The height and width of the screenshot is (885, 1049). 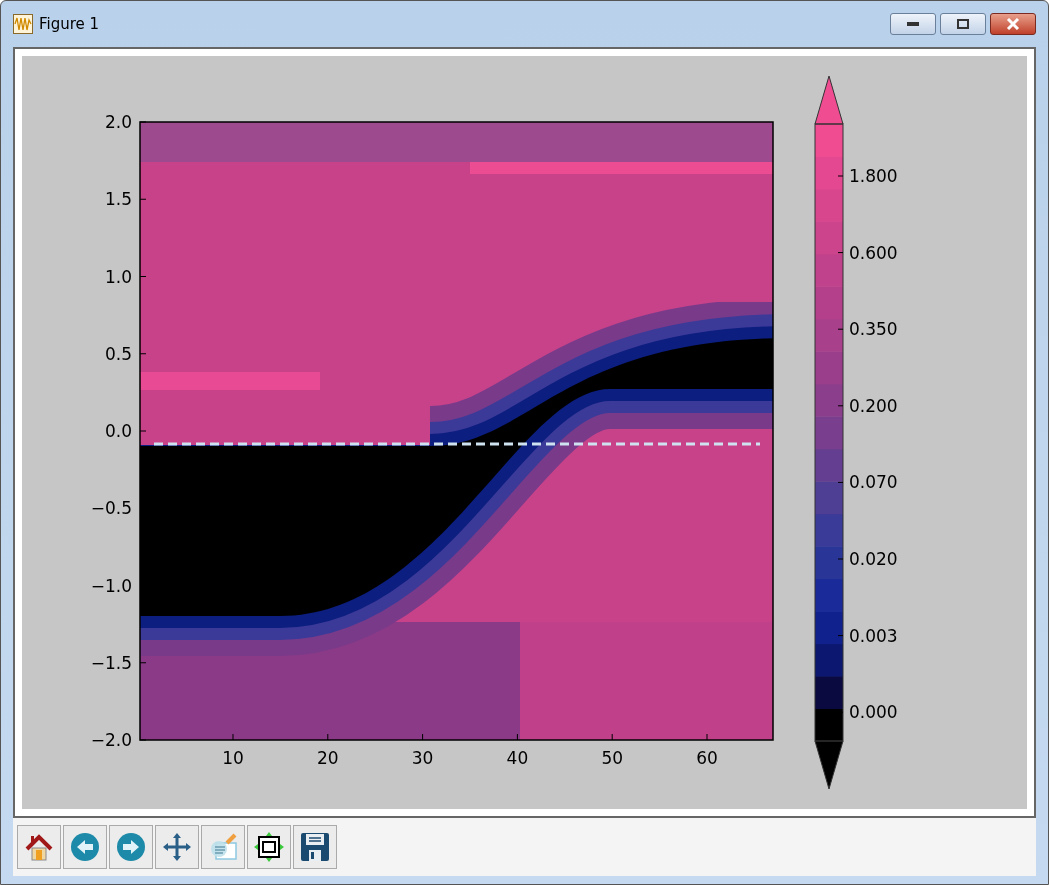 What do you see at coordinates (39, 847) in the screenshot?
I see `home-button` at bounding box center [39, 847].